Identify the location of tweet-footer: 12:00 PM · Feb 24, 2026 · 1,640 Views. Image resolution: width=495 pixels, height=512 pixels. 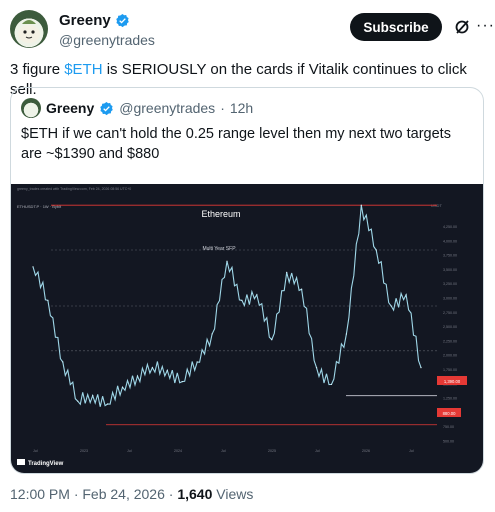
(131, 494).